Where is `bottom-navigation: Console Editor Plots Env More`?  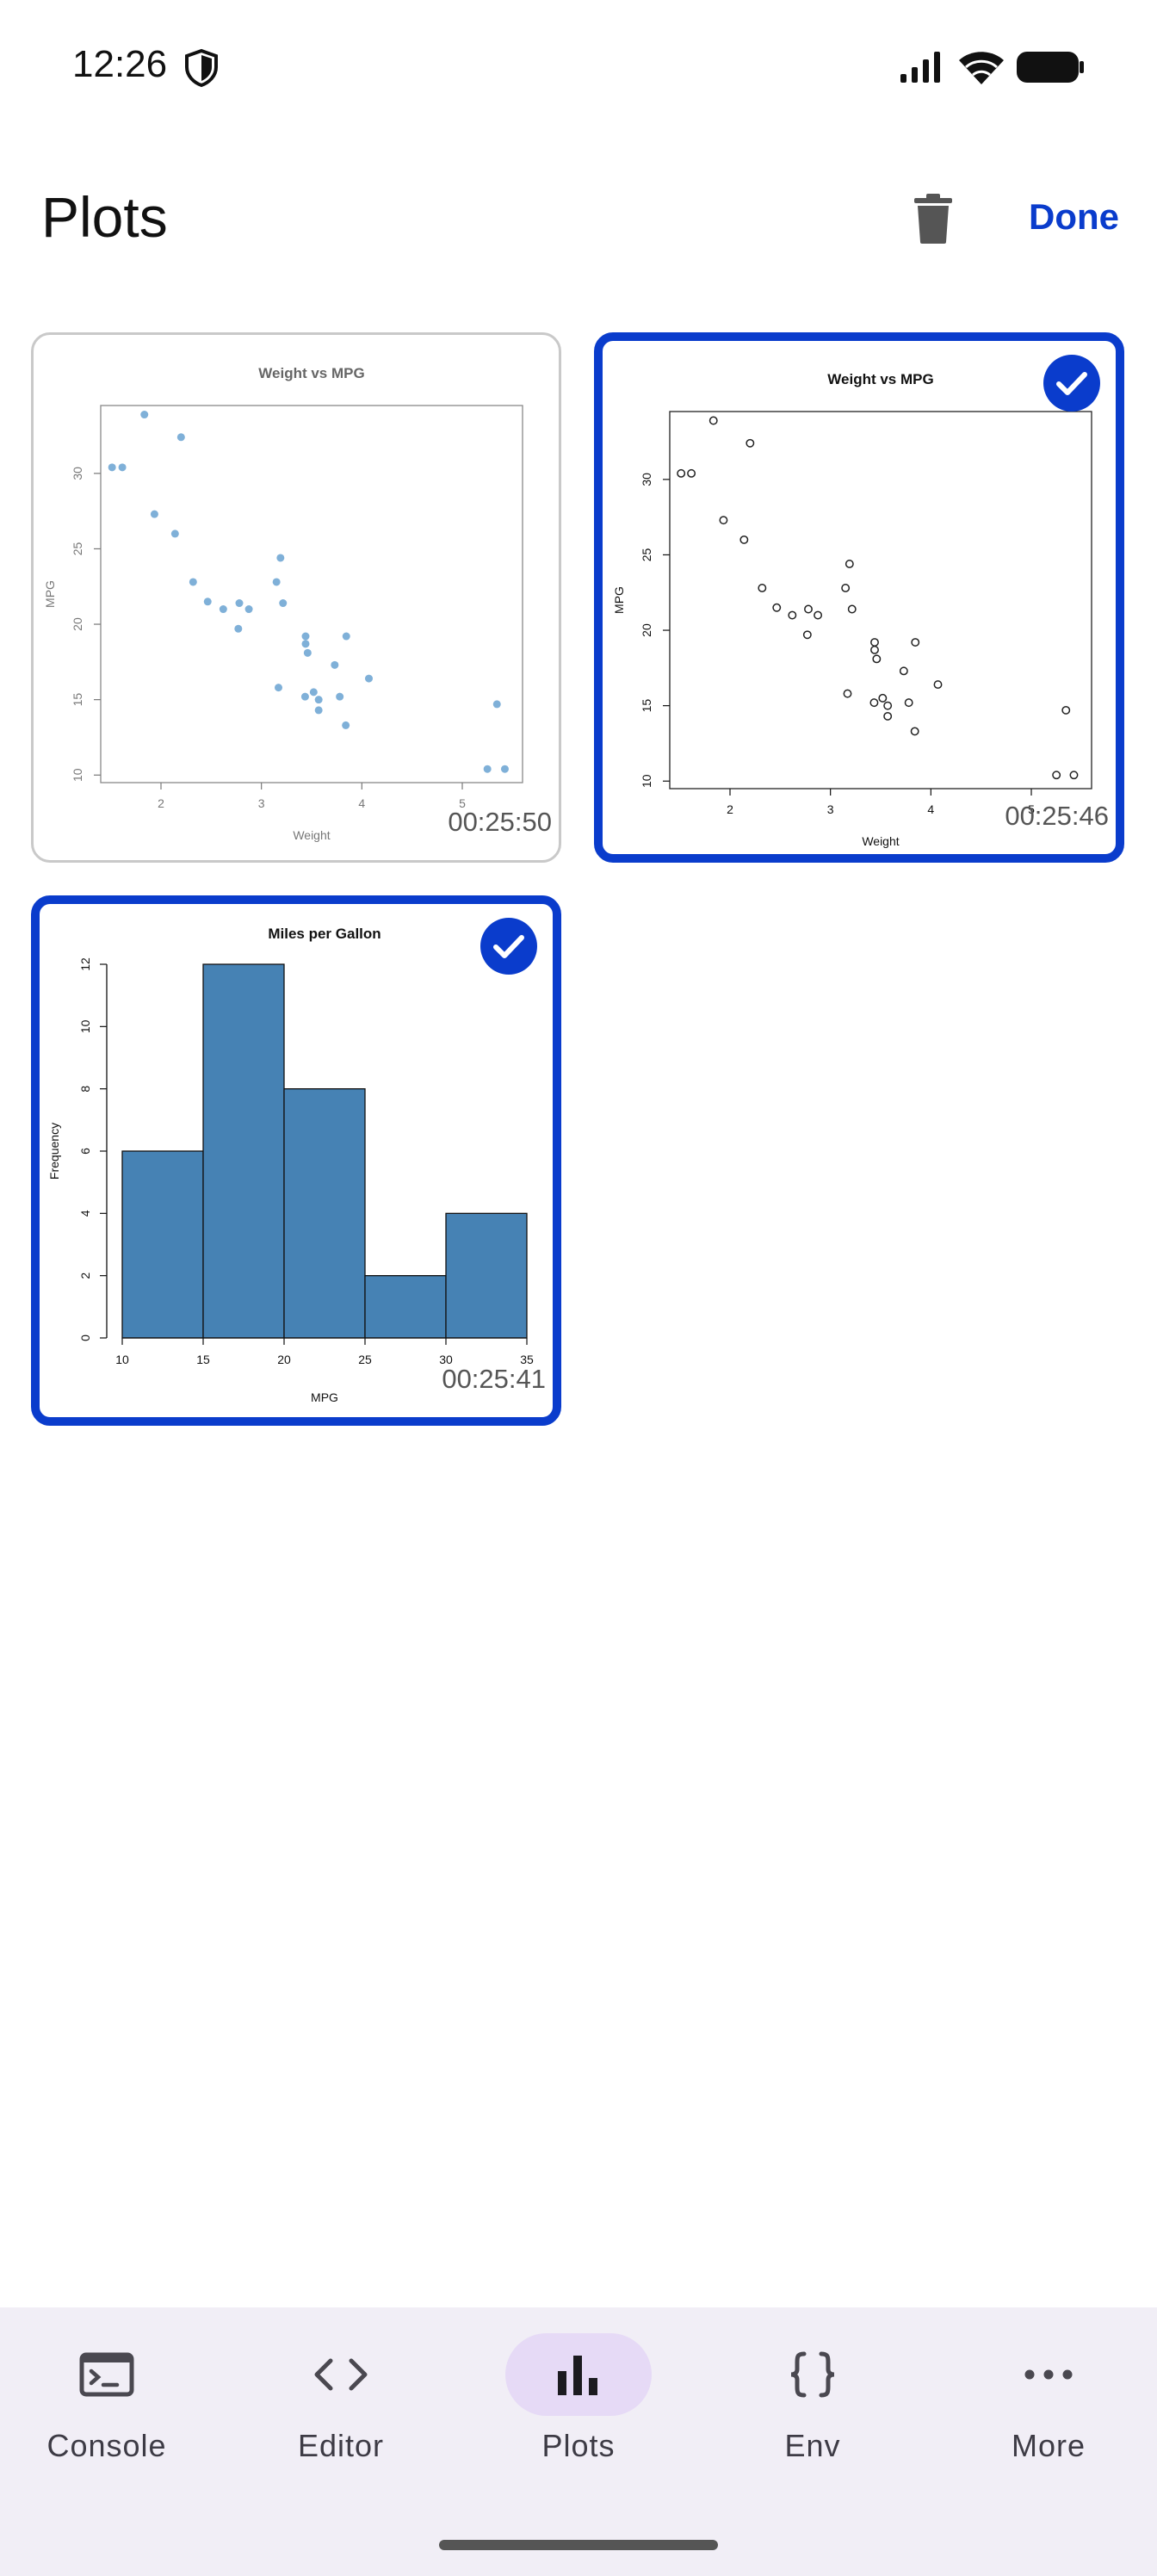 bottom-navigation: Console Editor Plots Env More is located at coordinates (579, 2441).